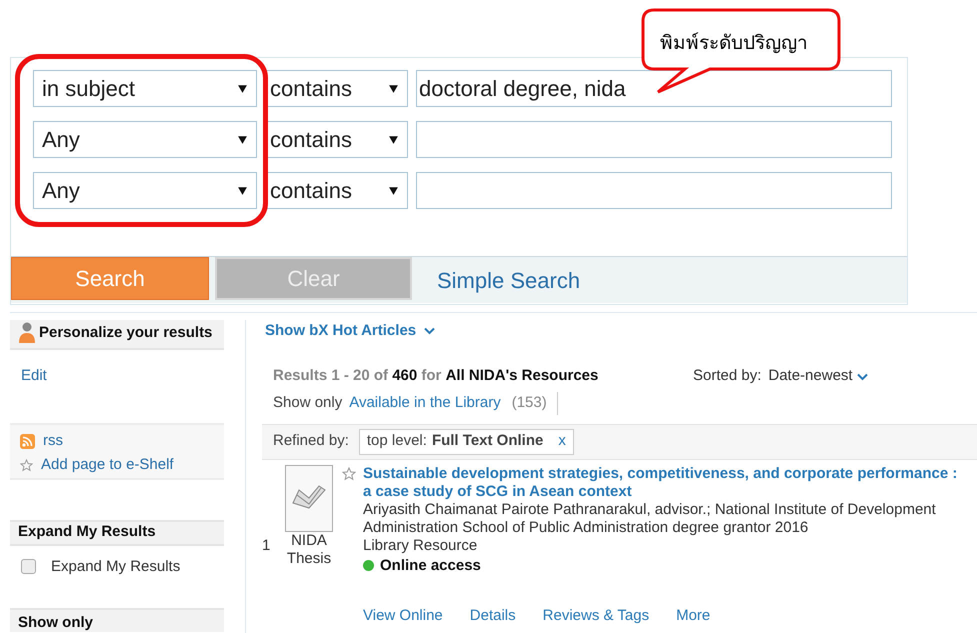  I want to click on result-number: 1, so click(267, 546).